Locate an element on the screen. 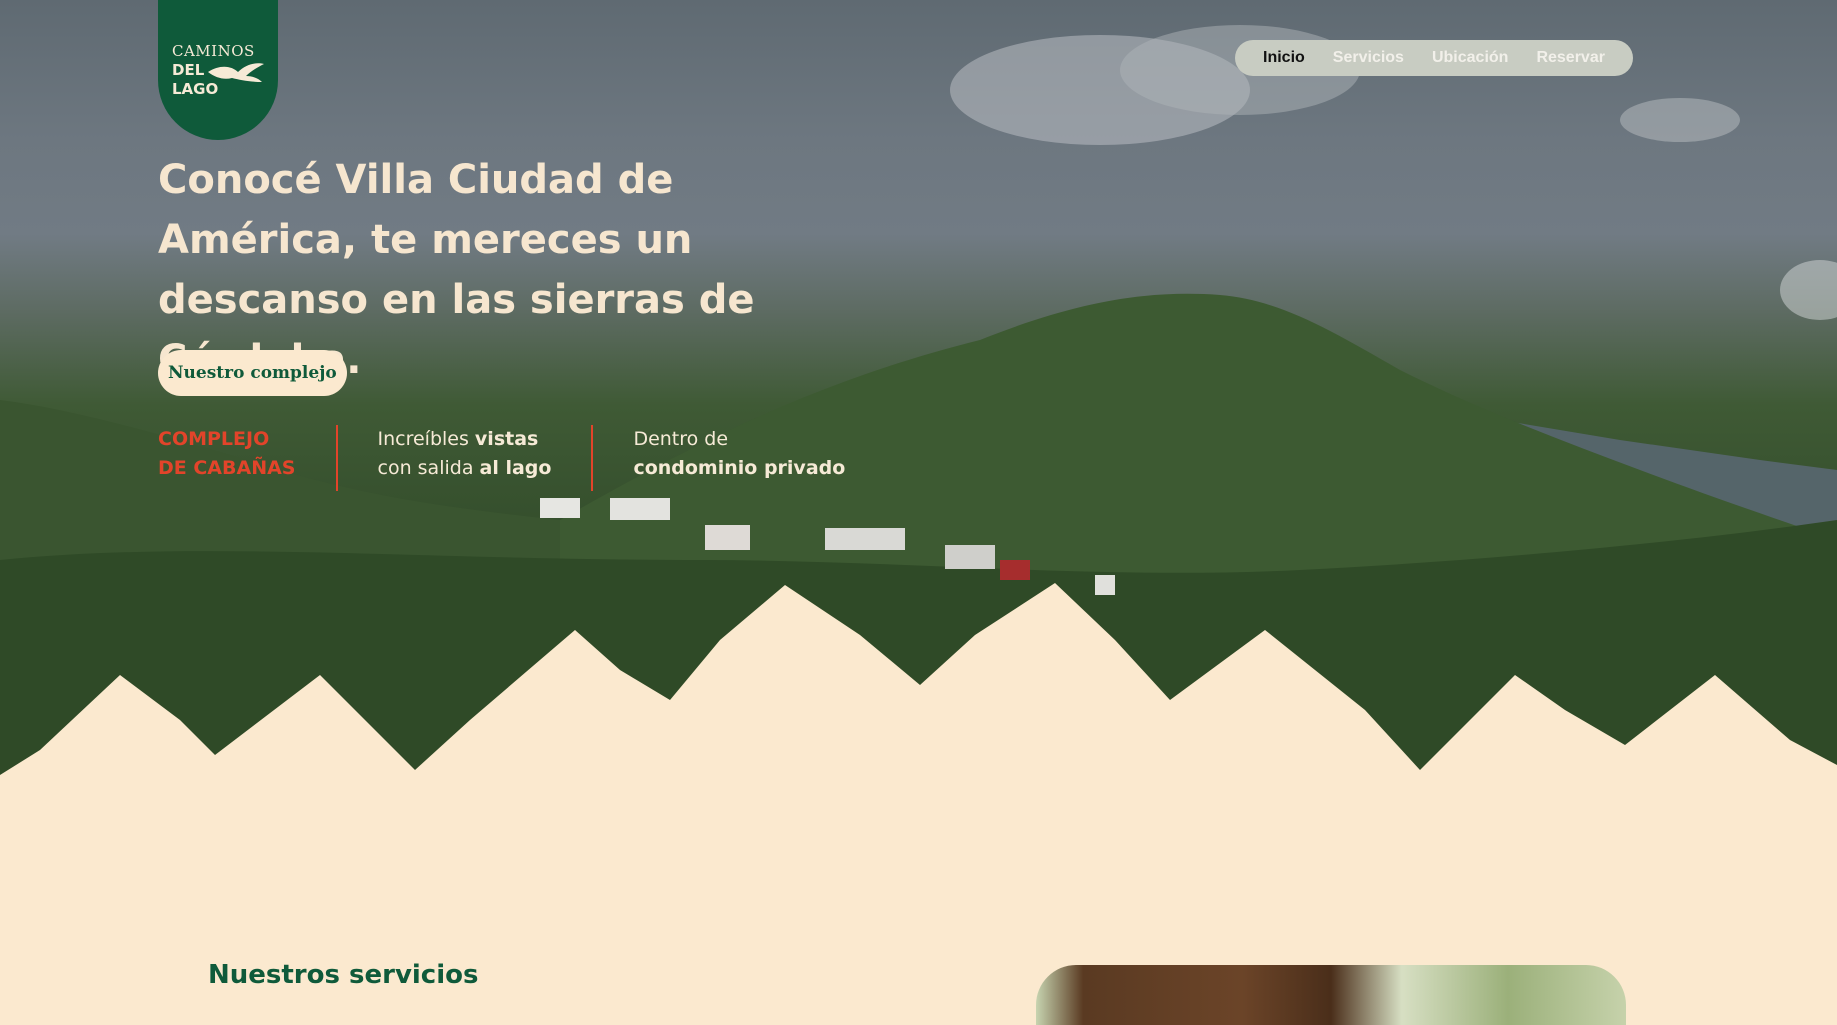  feature-condominio-text-b: condominio privado is located at coordinates (739, 468).